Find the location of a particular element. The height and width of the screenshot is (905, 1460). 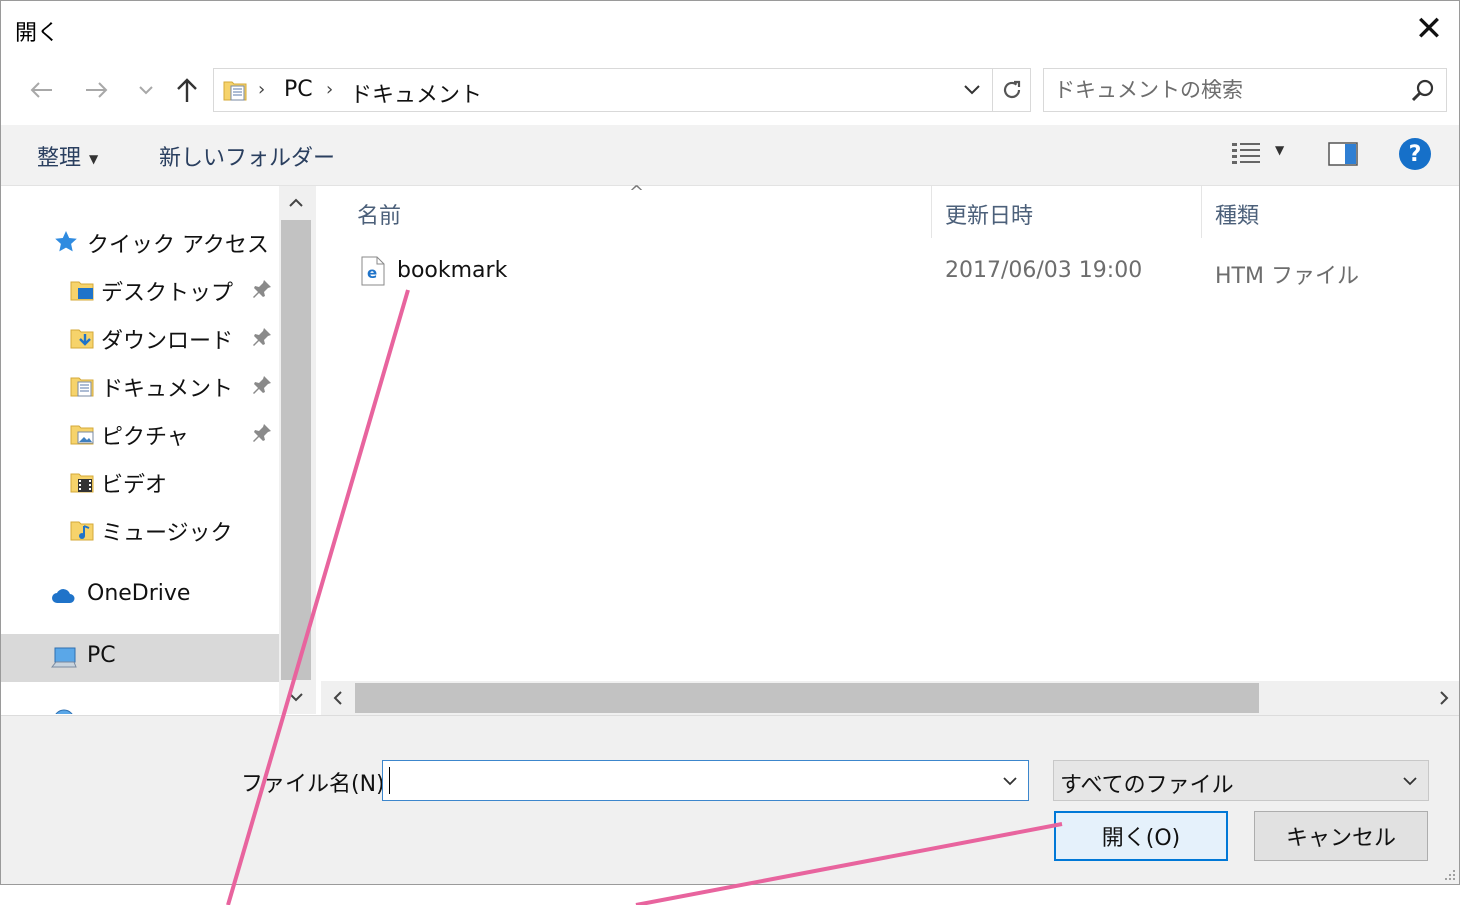

view-options-caret-icon: ▼ is located at coordinates (1279, 150).